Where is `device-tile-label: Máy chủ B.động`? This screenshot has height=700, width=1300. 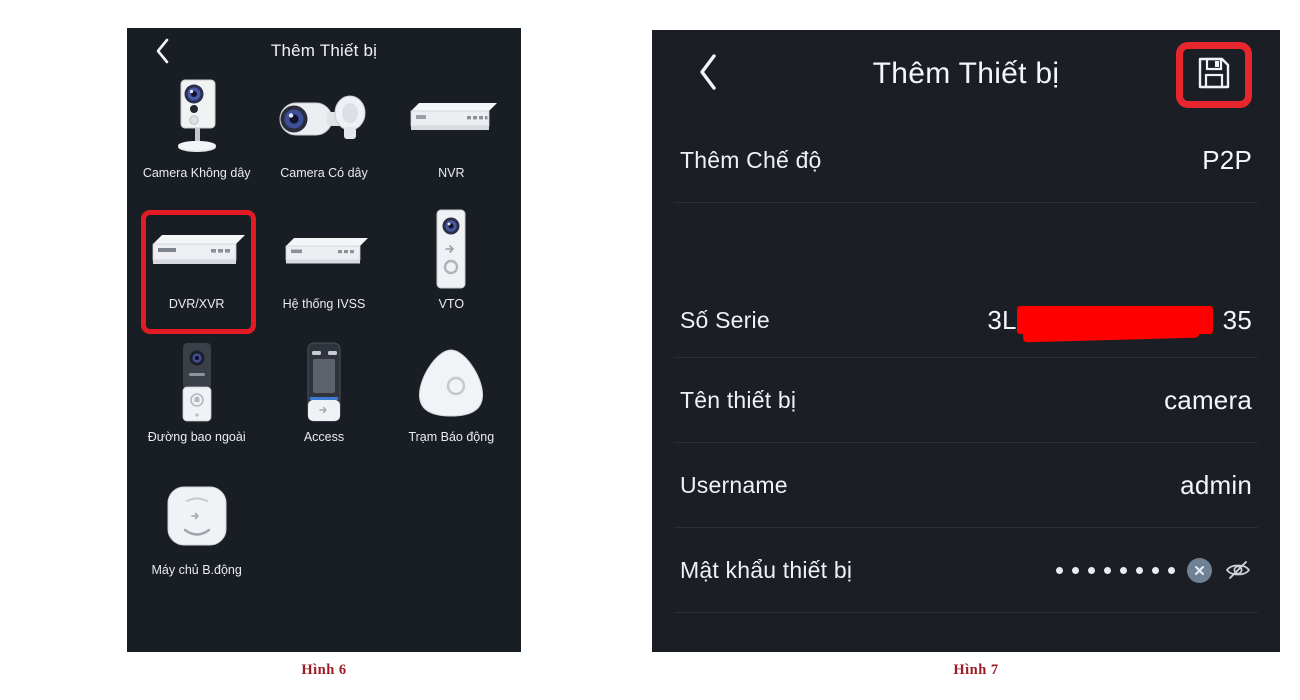
device-tile-label: Máy chủ B.động is located at coordinates (196, 570).